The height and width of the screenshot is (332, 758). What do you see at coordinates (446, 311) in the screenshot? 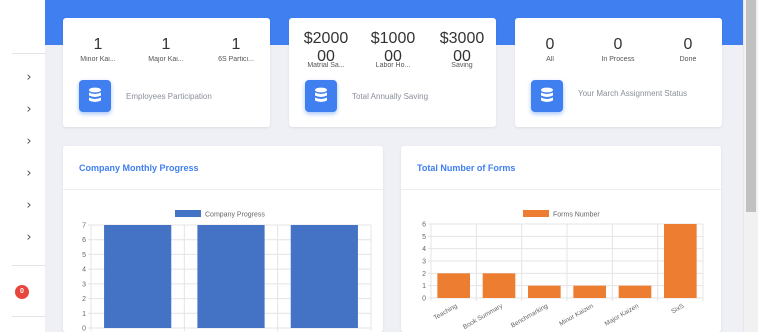
I see `x-tick-label: Teaching` at bounding box center [446, 311].